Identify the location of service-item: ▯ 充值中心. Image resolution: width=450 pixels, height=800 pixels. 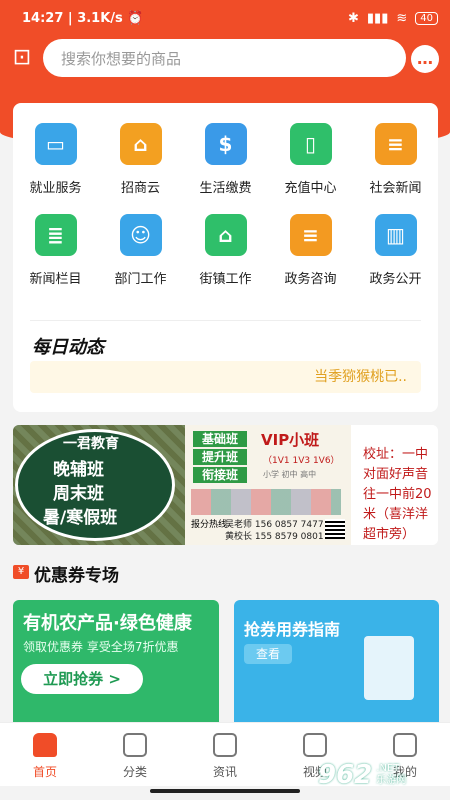
(310, 159).